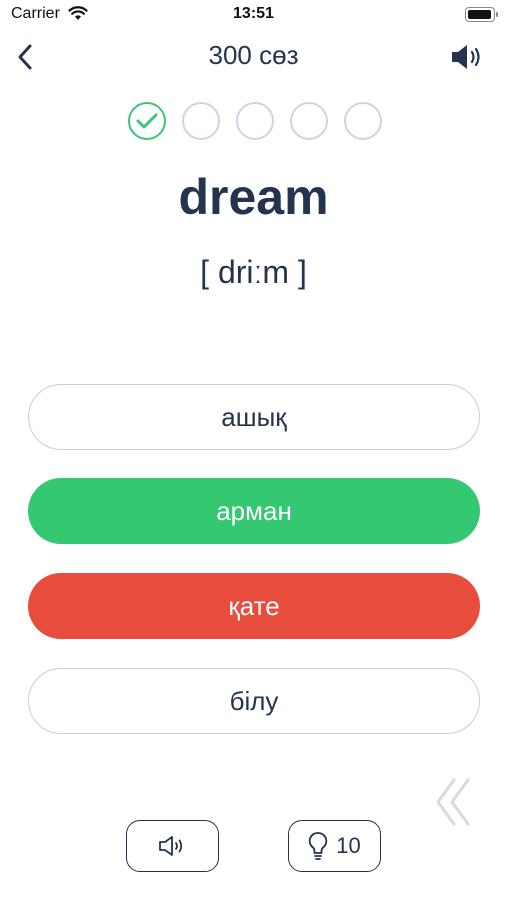 Image resolution: width=507 pixels, height=900 pixels. I want to click on speaker-outline-icon, so click(170, 846).